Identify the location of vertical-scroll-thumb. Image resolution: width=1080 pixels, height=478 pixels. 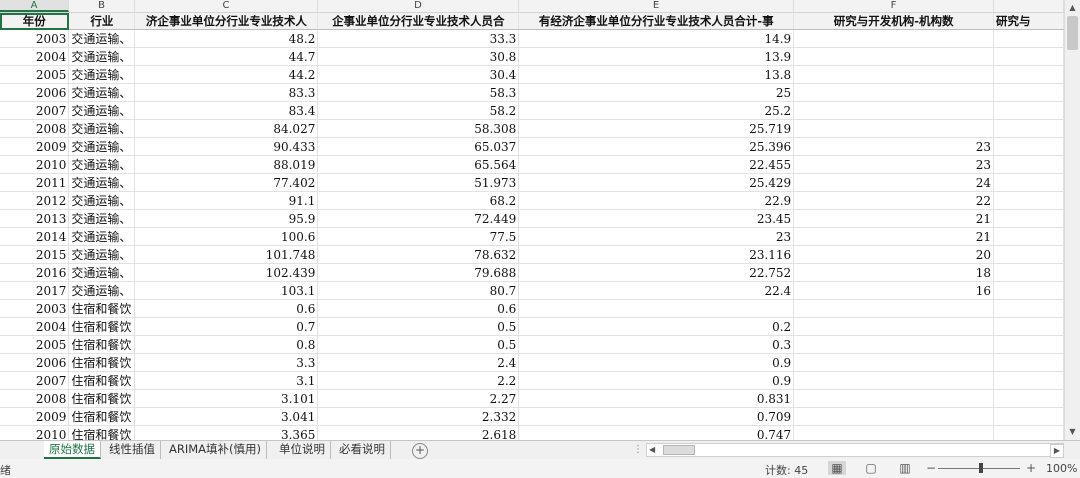
(1072, 33).